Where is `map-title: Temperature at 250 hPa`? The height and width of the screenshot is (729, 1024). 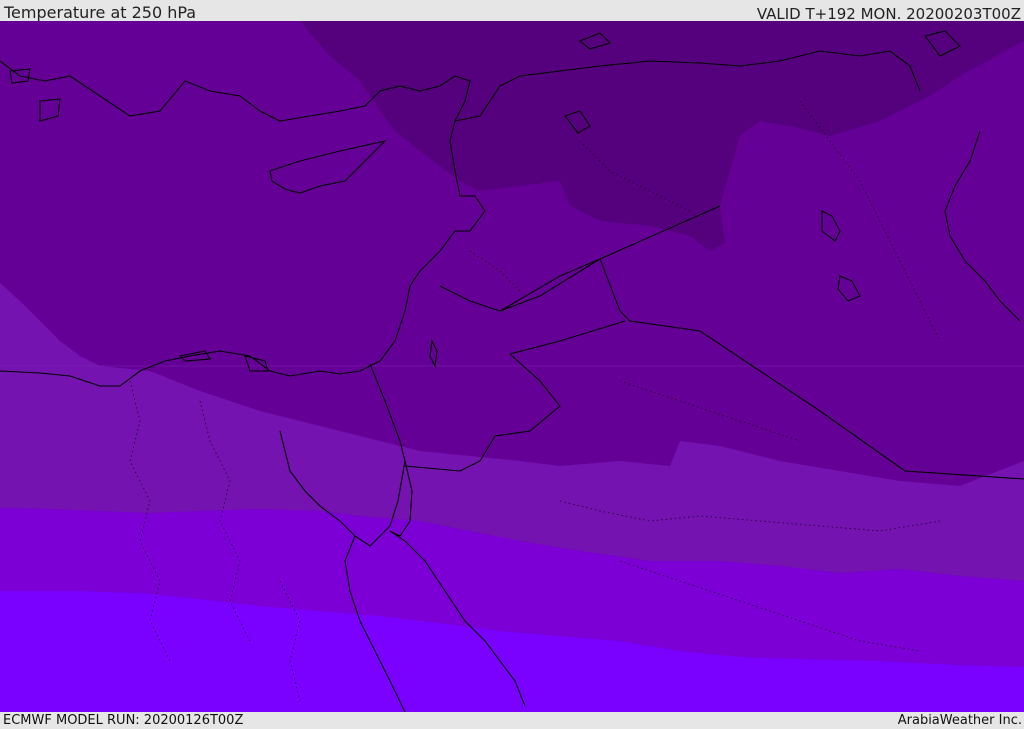
map-title: Temperature at 250 hPa is located at coordinates (100, 12).